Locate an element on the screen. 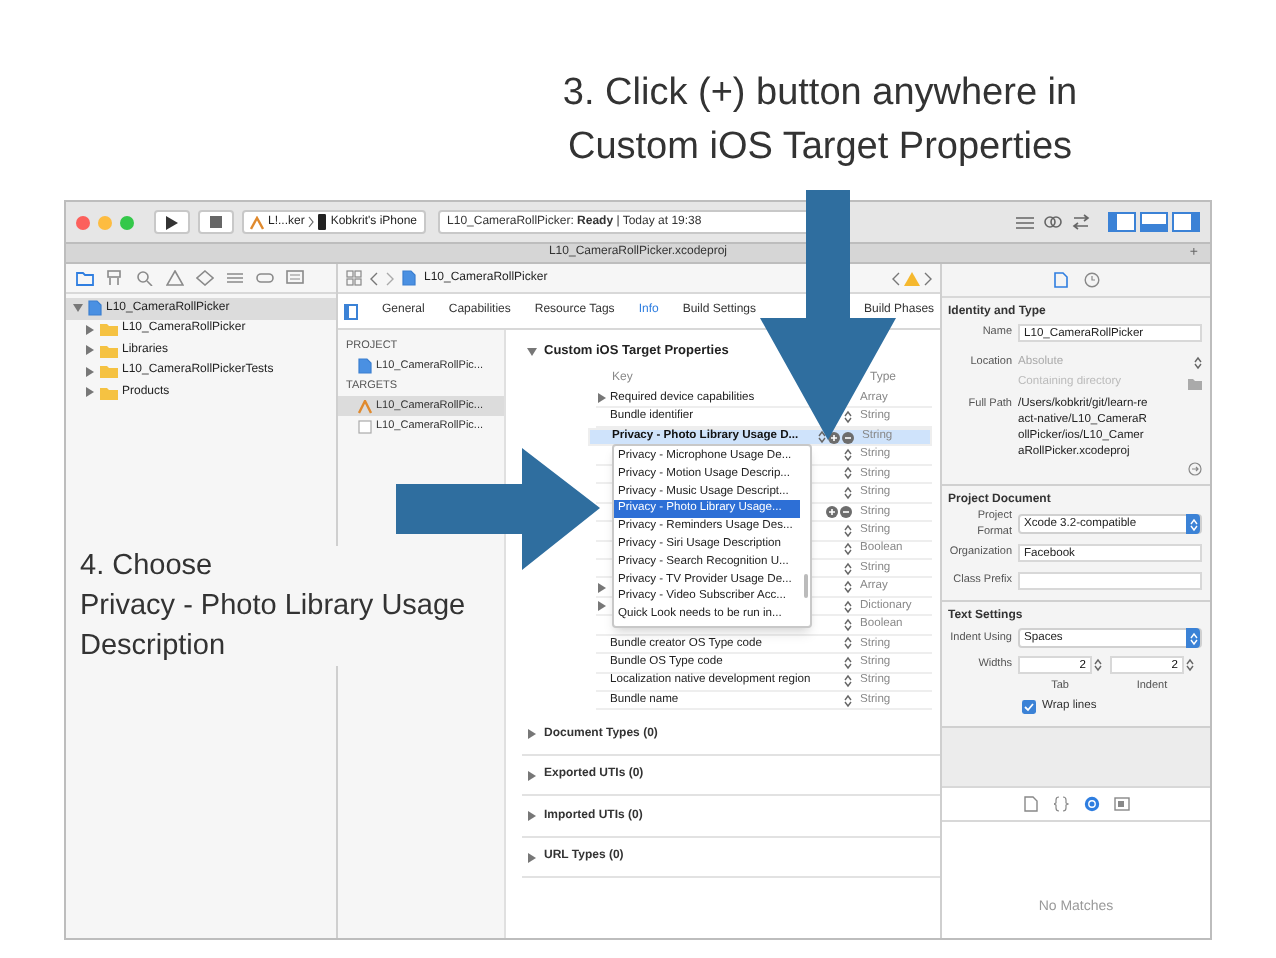  run-button is located at coordinates (172, 222).